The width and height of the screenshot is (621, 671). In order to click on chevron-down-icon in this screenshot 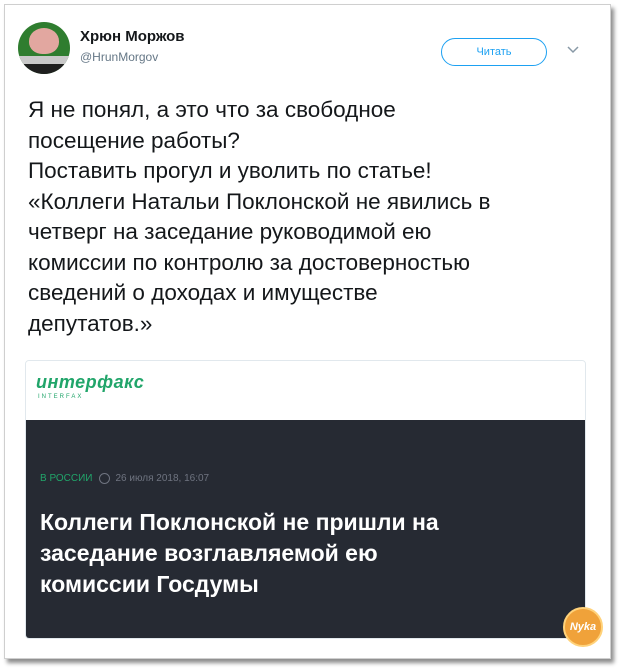, I will do `click(573, 50)`.